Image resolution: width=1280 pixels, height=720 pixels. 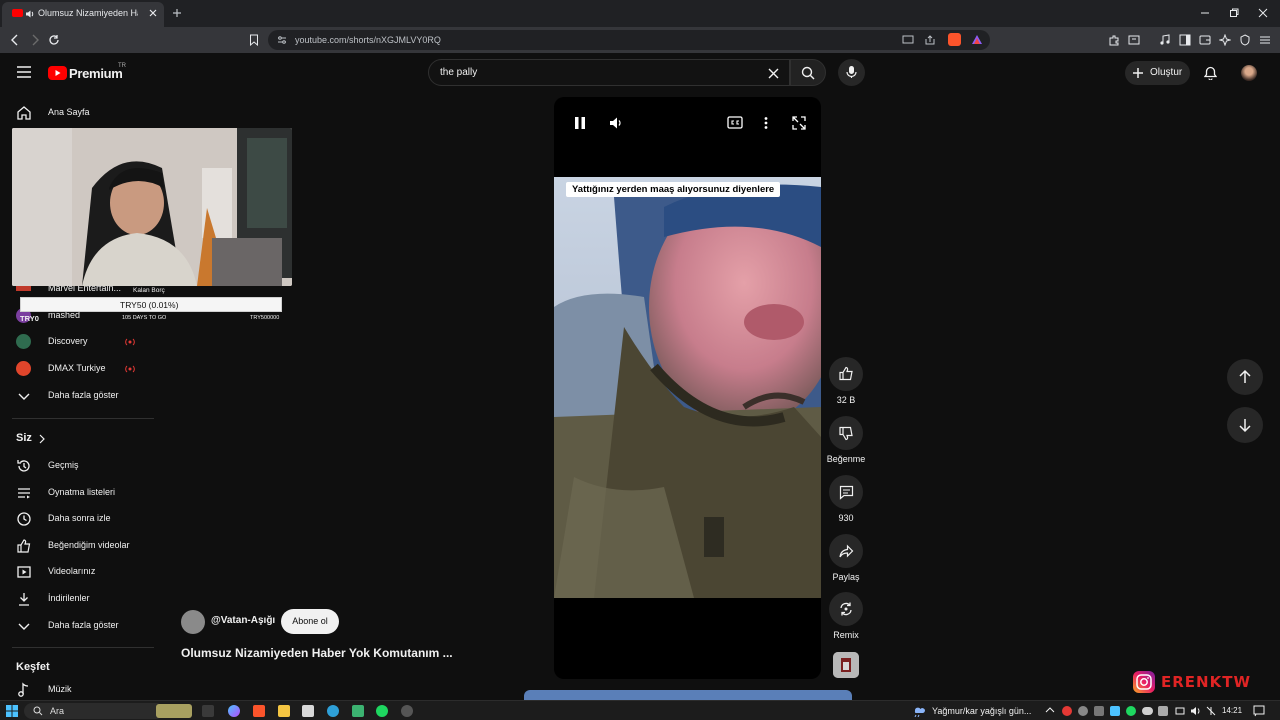 What do you see at coordinates (254, 40) in the screenshot?
I see `bookmark-icon` at bounding box center [254, 40].